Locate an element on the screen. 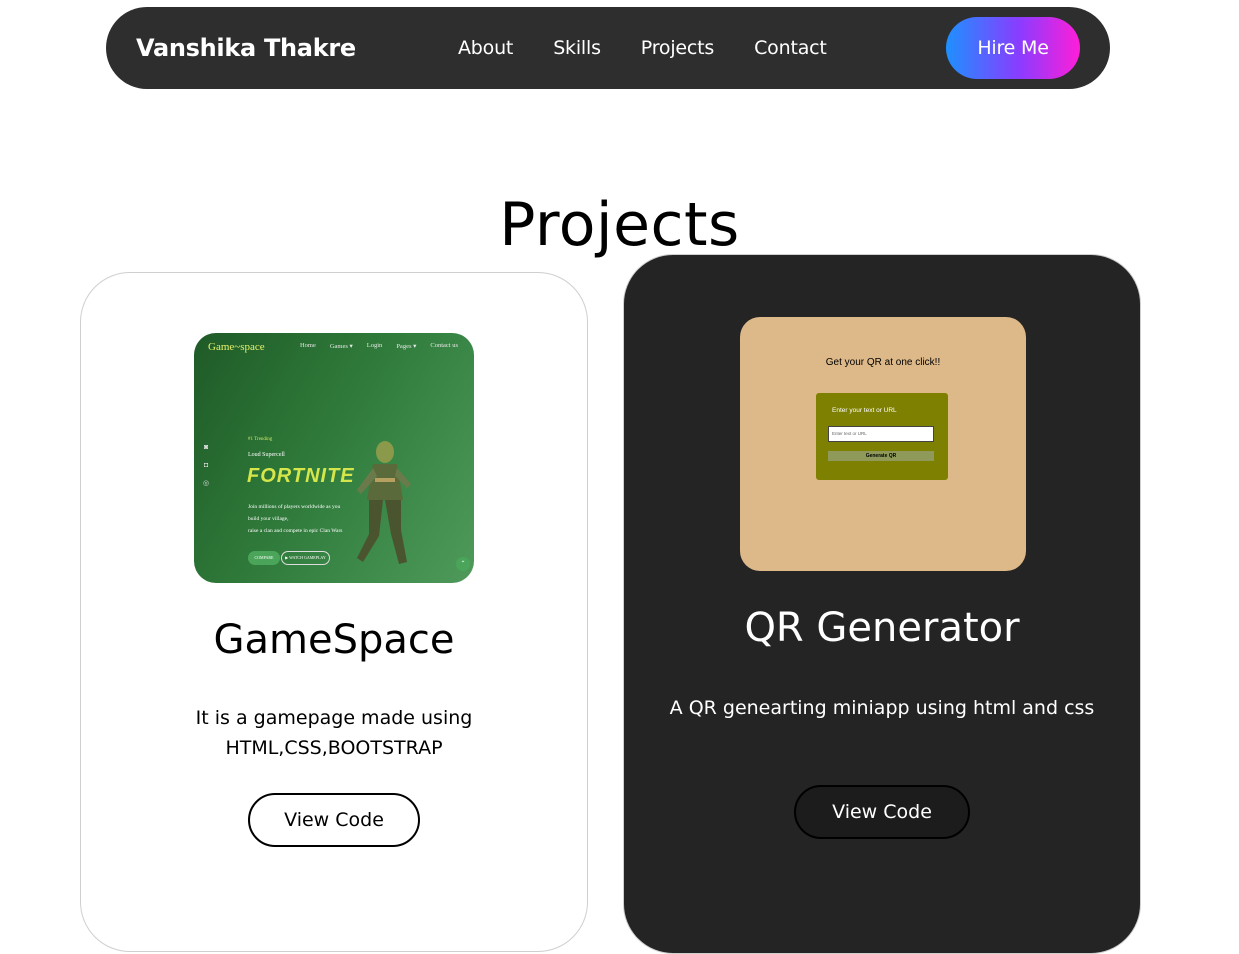 This screenshot has height=954, width=1239. thumb-text-line: build your village, is located at coordinates (268, 519).